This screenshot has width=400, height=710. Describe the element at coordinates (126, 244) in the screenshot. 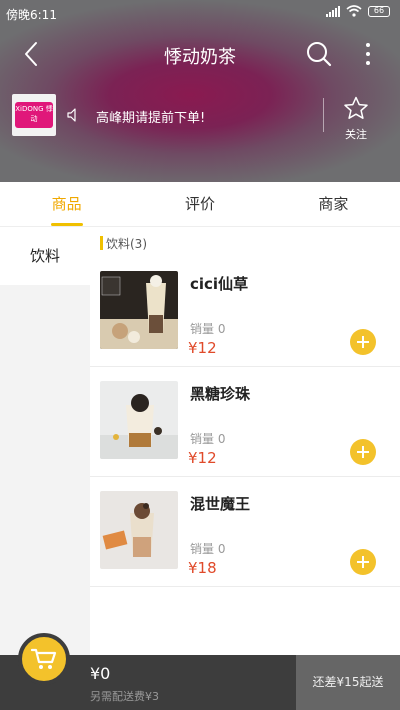

I see `section-title: 饮料(3)` at that location.